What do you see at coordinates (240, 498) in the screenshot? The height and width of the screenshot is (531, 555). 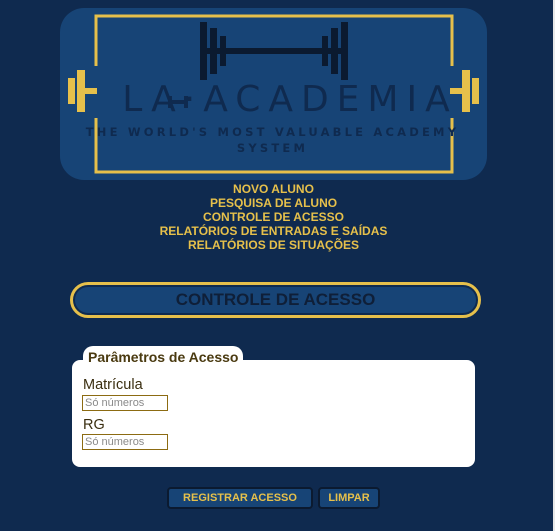 I see `register-access-button: REGISTRAR ACESSO` at bounding box center [240, 498].